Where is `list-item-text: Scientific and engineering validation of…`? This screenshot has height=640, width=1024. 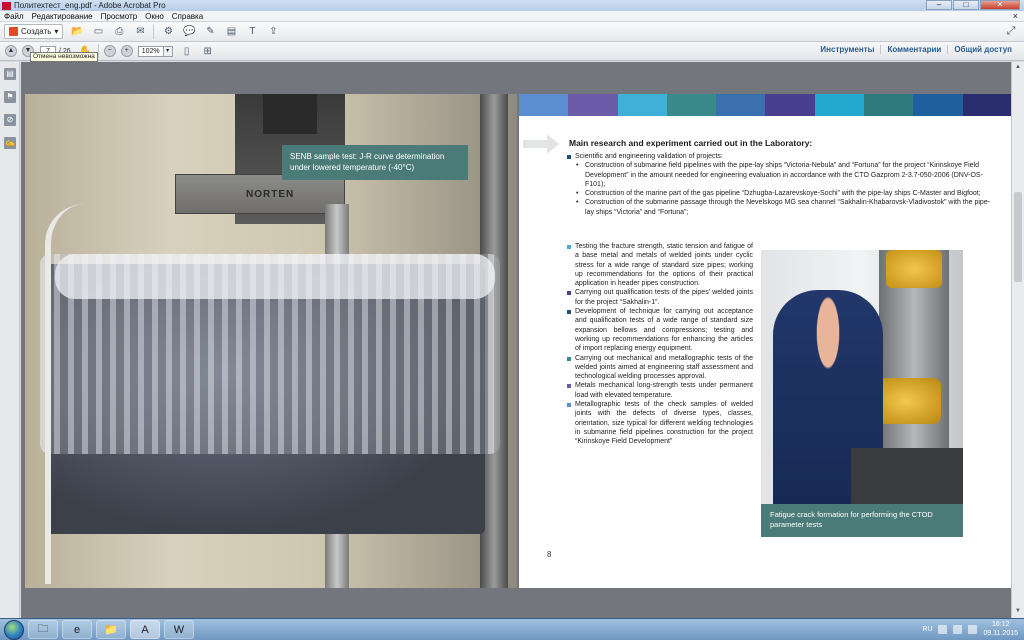
list-item-text: Scientific and engineering validation of… is located at coordinates (649, 156).